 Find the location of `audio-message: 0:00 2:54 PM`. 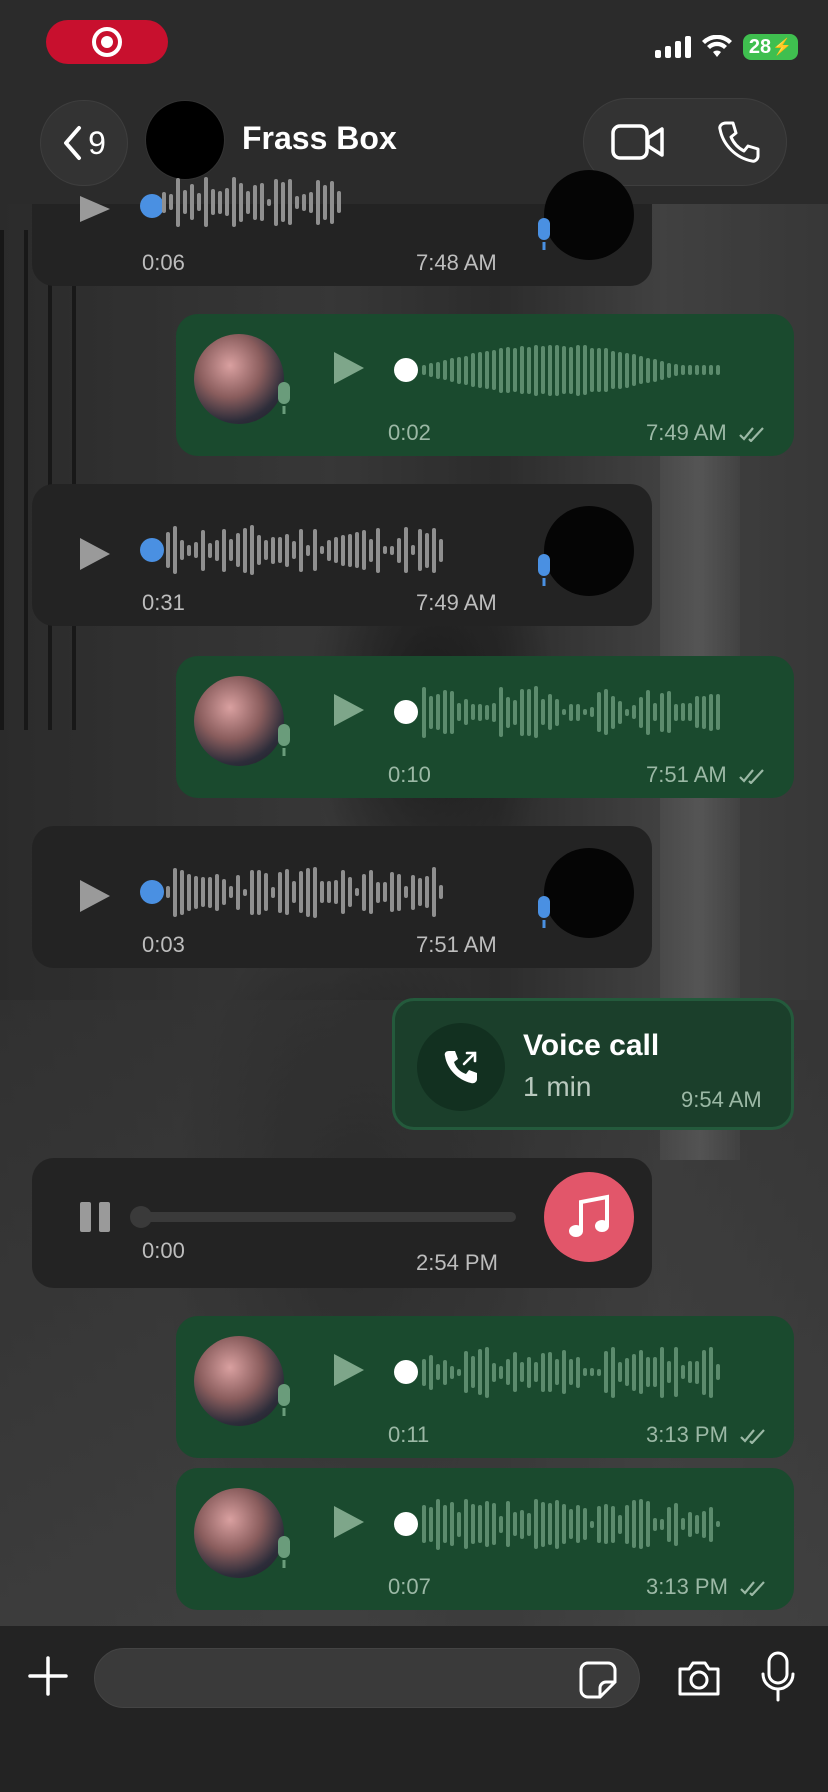

audio-message: 0:00 2:54 PM is located at coordinates (342, 1223).